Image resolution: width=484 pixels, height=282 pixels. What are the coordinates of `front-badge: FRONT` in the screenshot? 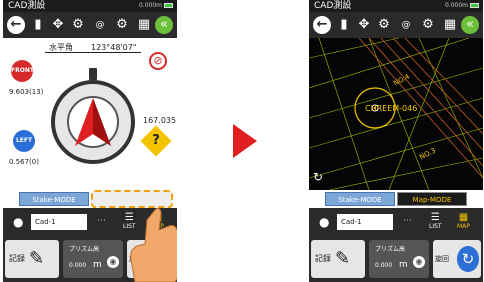 It's located at (22, 71).